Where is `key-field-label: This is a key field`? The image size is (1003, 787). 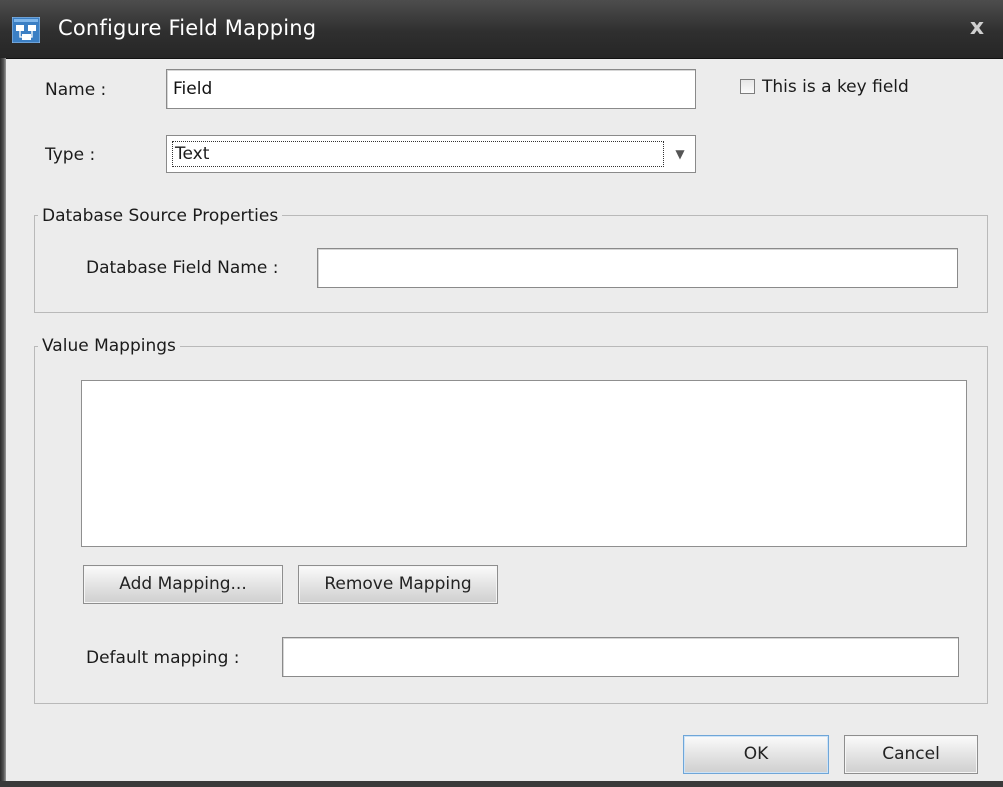 key-field-label: This is a key field is located at coordinates (835, 87).